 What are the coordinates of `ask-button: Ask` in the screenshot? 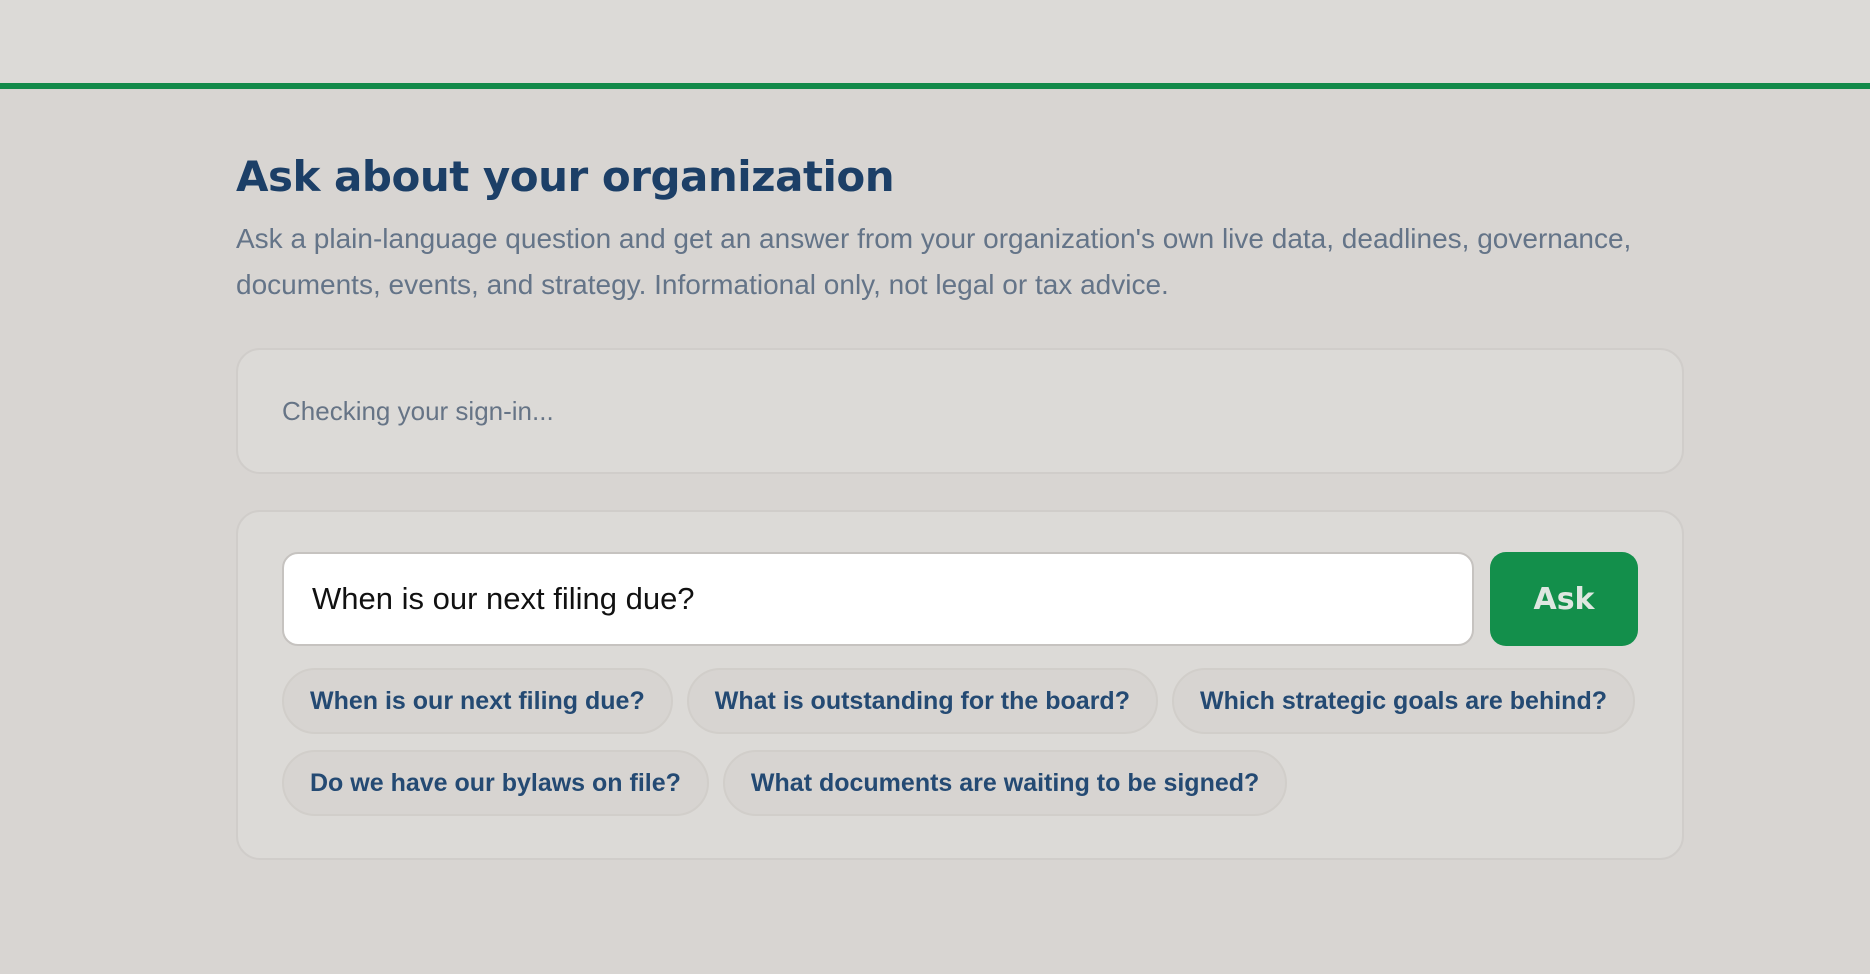 It's located at (1564, 599).